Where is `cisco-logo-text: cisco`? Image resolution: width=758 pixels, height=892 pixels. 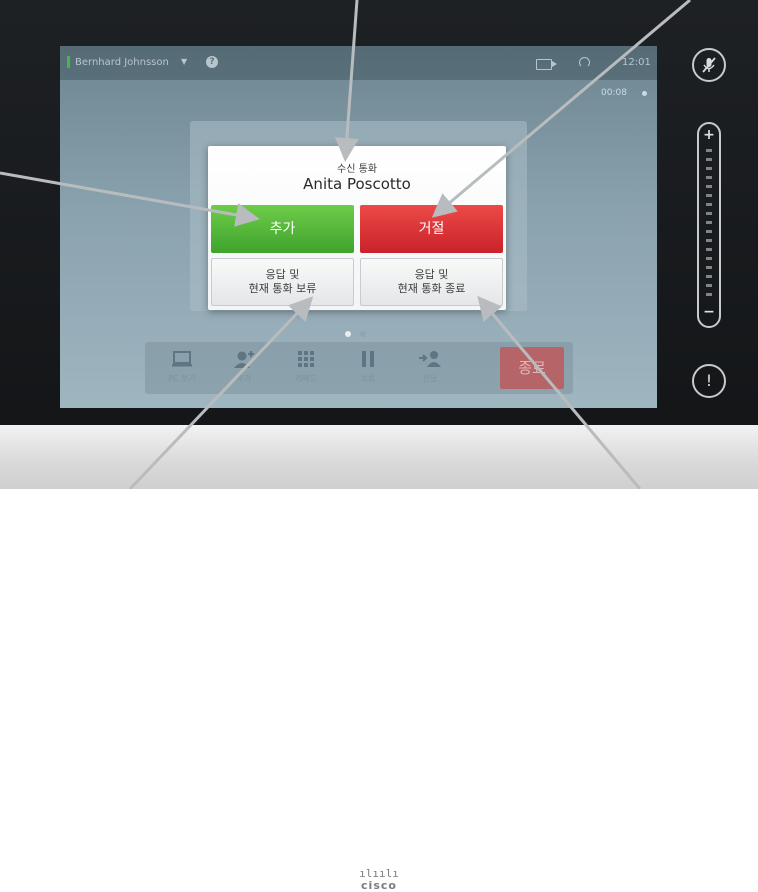 cisco-logo-text: cisco is located at coordinates (379, 885).